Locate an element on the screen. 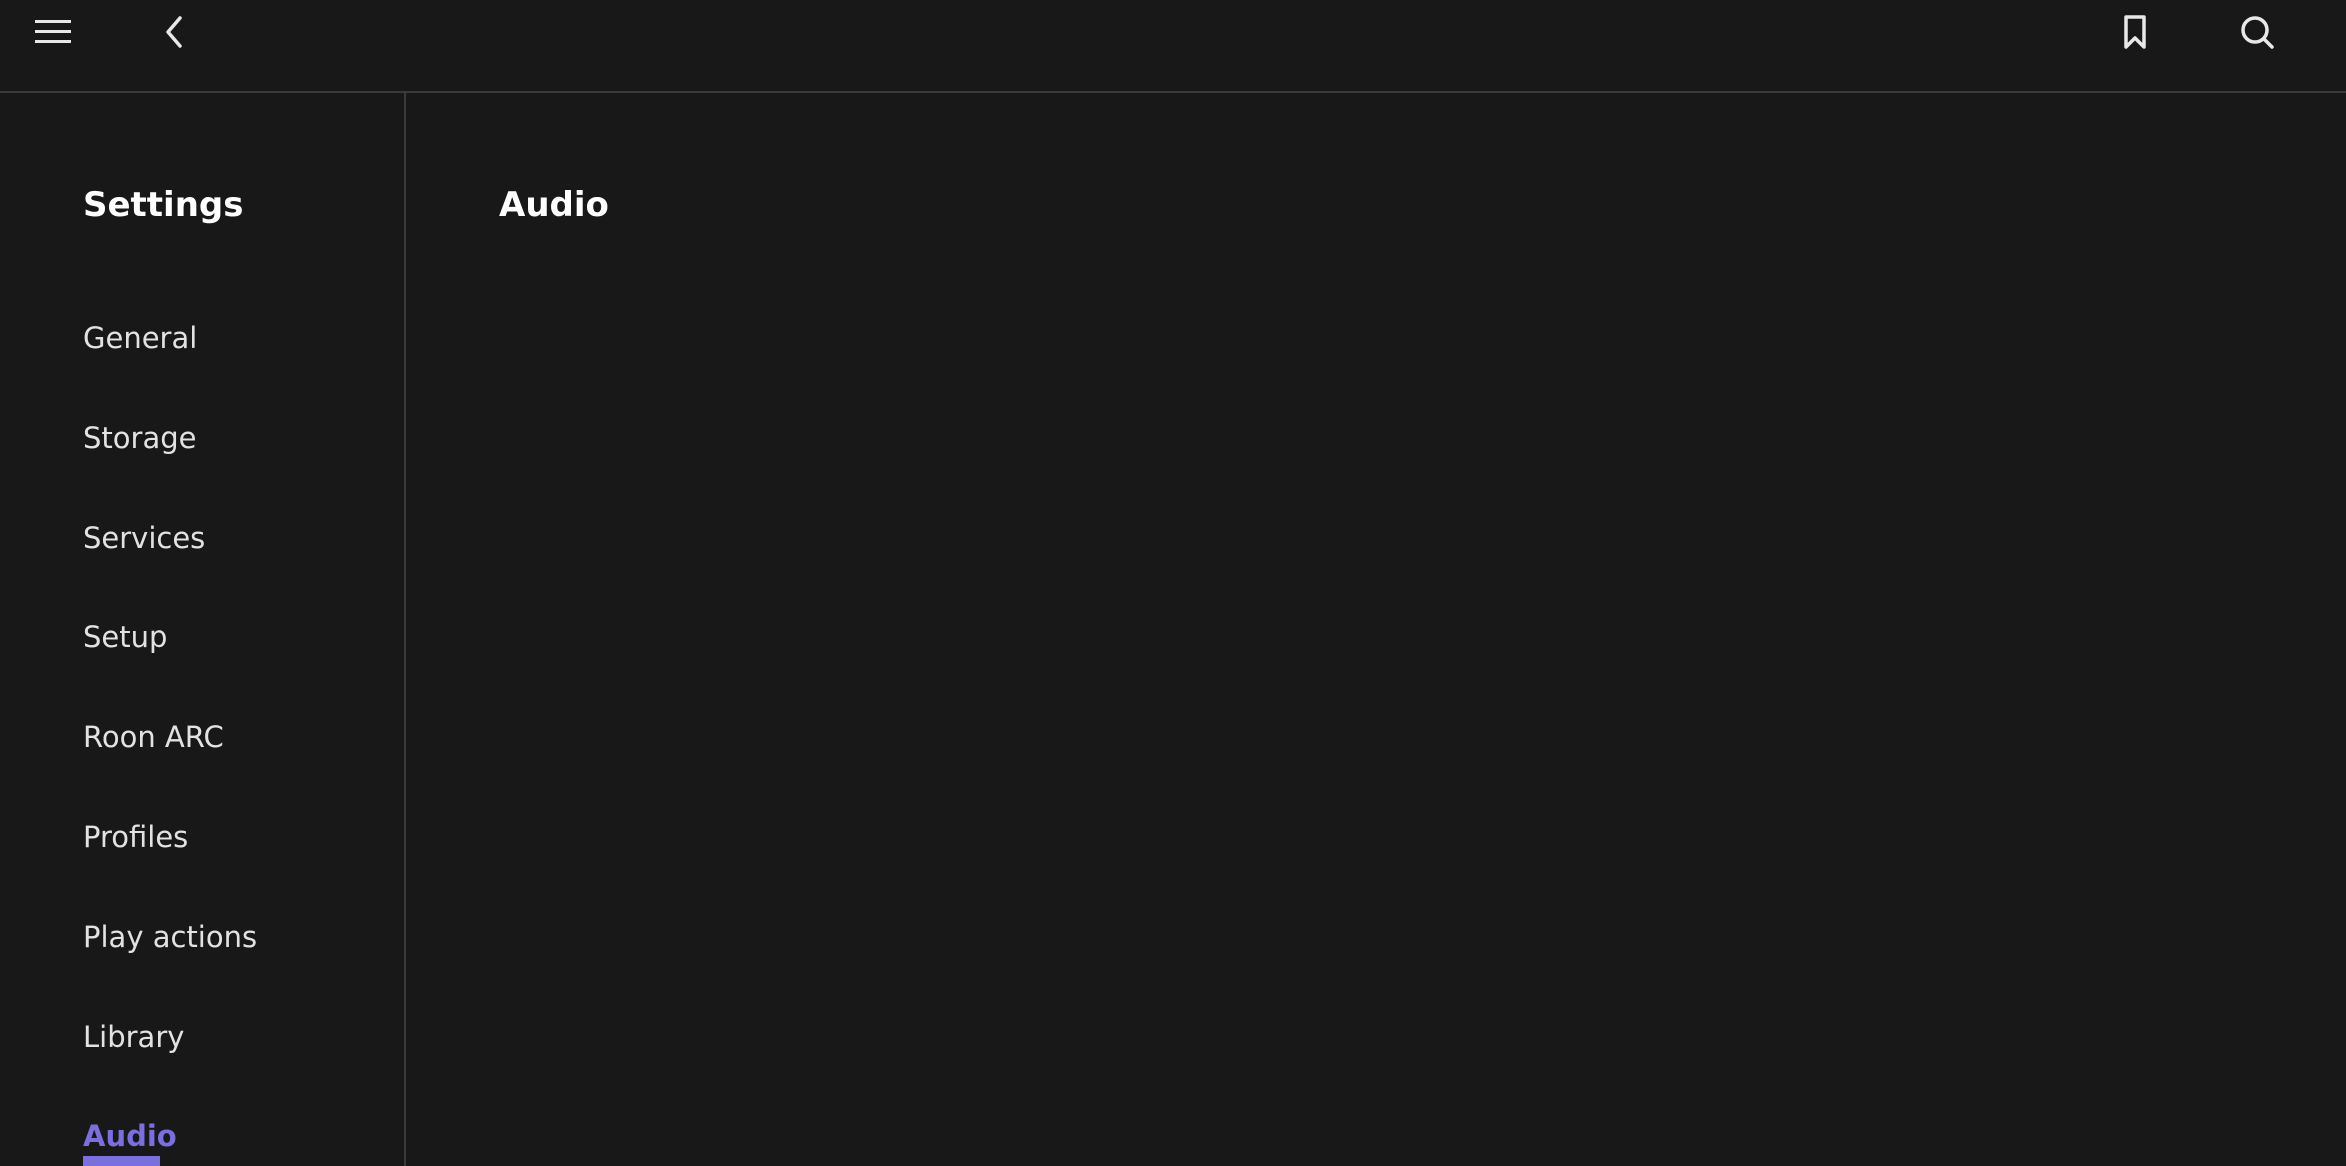  chevron-left-icon is located at coordinates (175, 32).